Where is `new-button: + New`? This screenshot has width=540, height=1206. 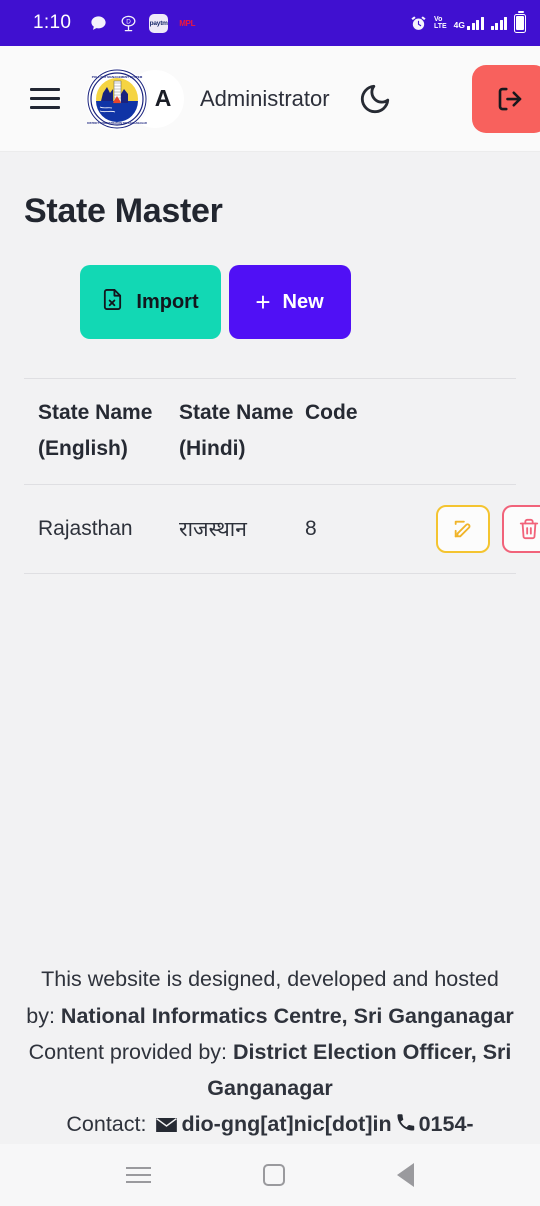 new-button: + New is located at coordinates (289, 302).